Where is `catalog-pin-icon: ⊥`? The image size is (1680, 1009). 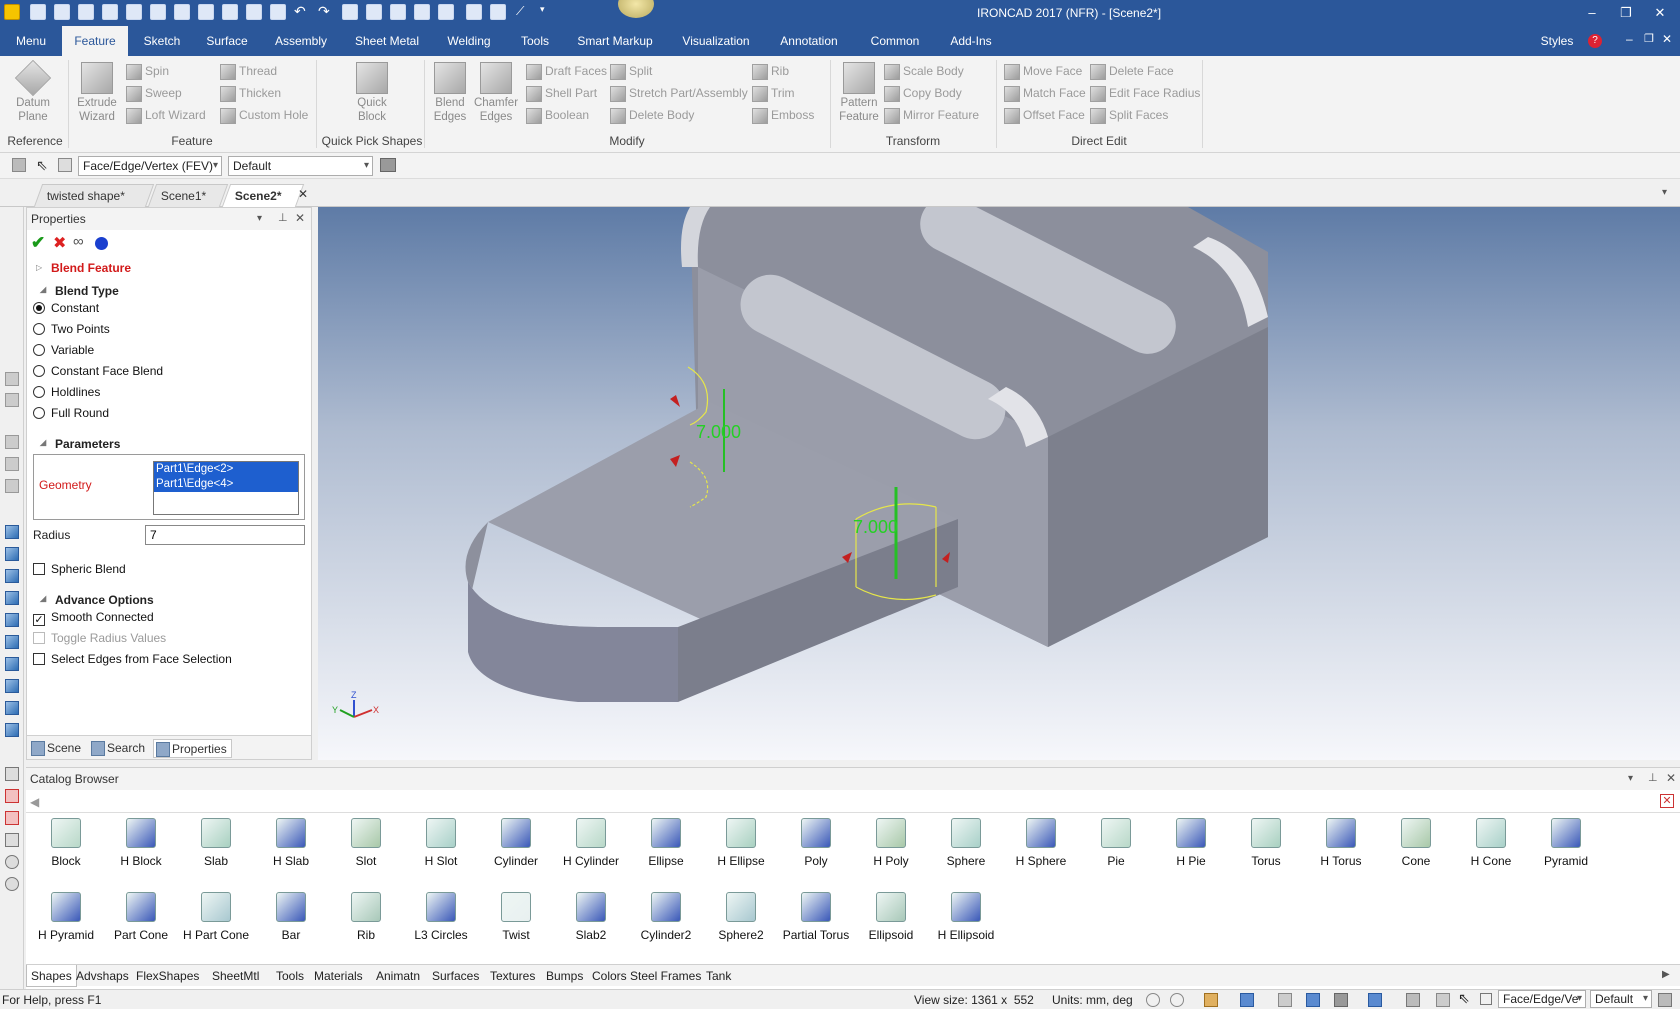
catalog-pin-icon: ⊥ is located at coordinates (1653, 777).